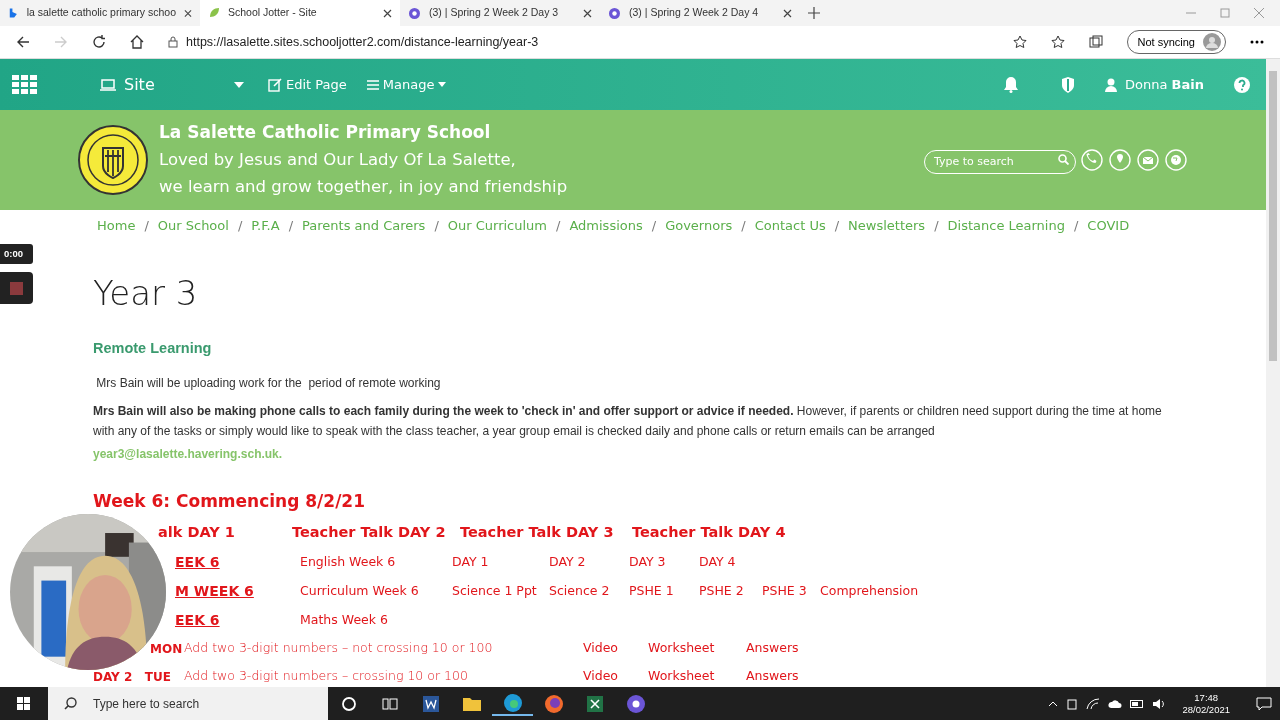 This screenshot has height=720, width=1280. What do you see at coordinates (730, 562) in the screenshot?
I see `resource-link: DAY 4` at bounding box center [730, 562].